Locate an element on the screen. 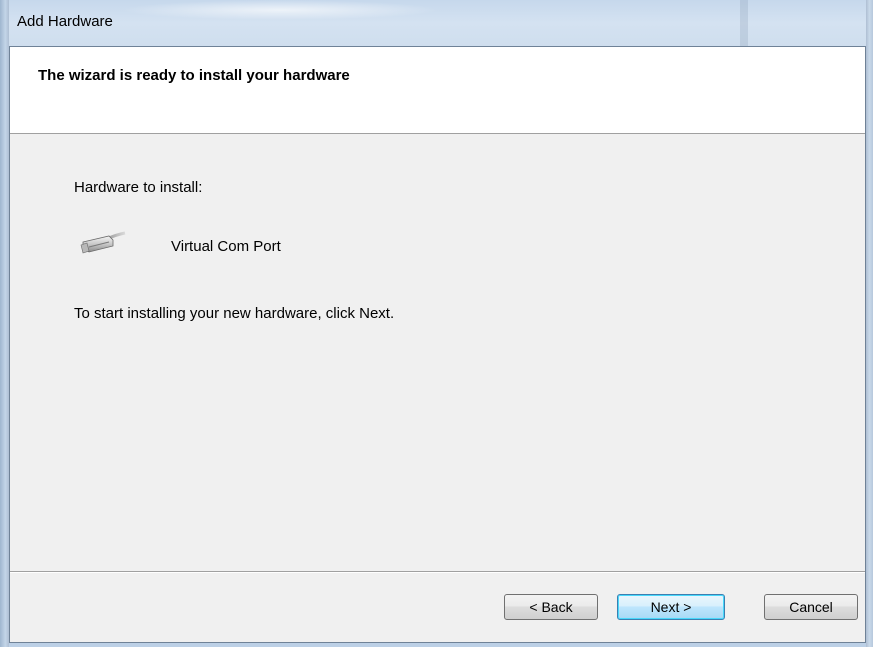  back-button: < Back is located at coordinates (551, 607).